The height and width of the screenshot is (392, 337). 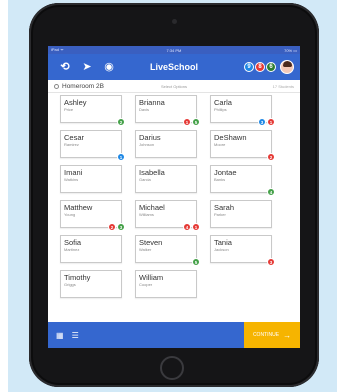 What do you see at coordinates (241, 214) in the screenshot?
I see `student-card: Sarah Parker` at bounding box center [241, 214].